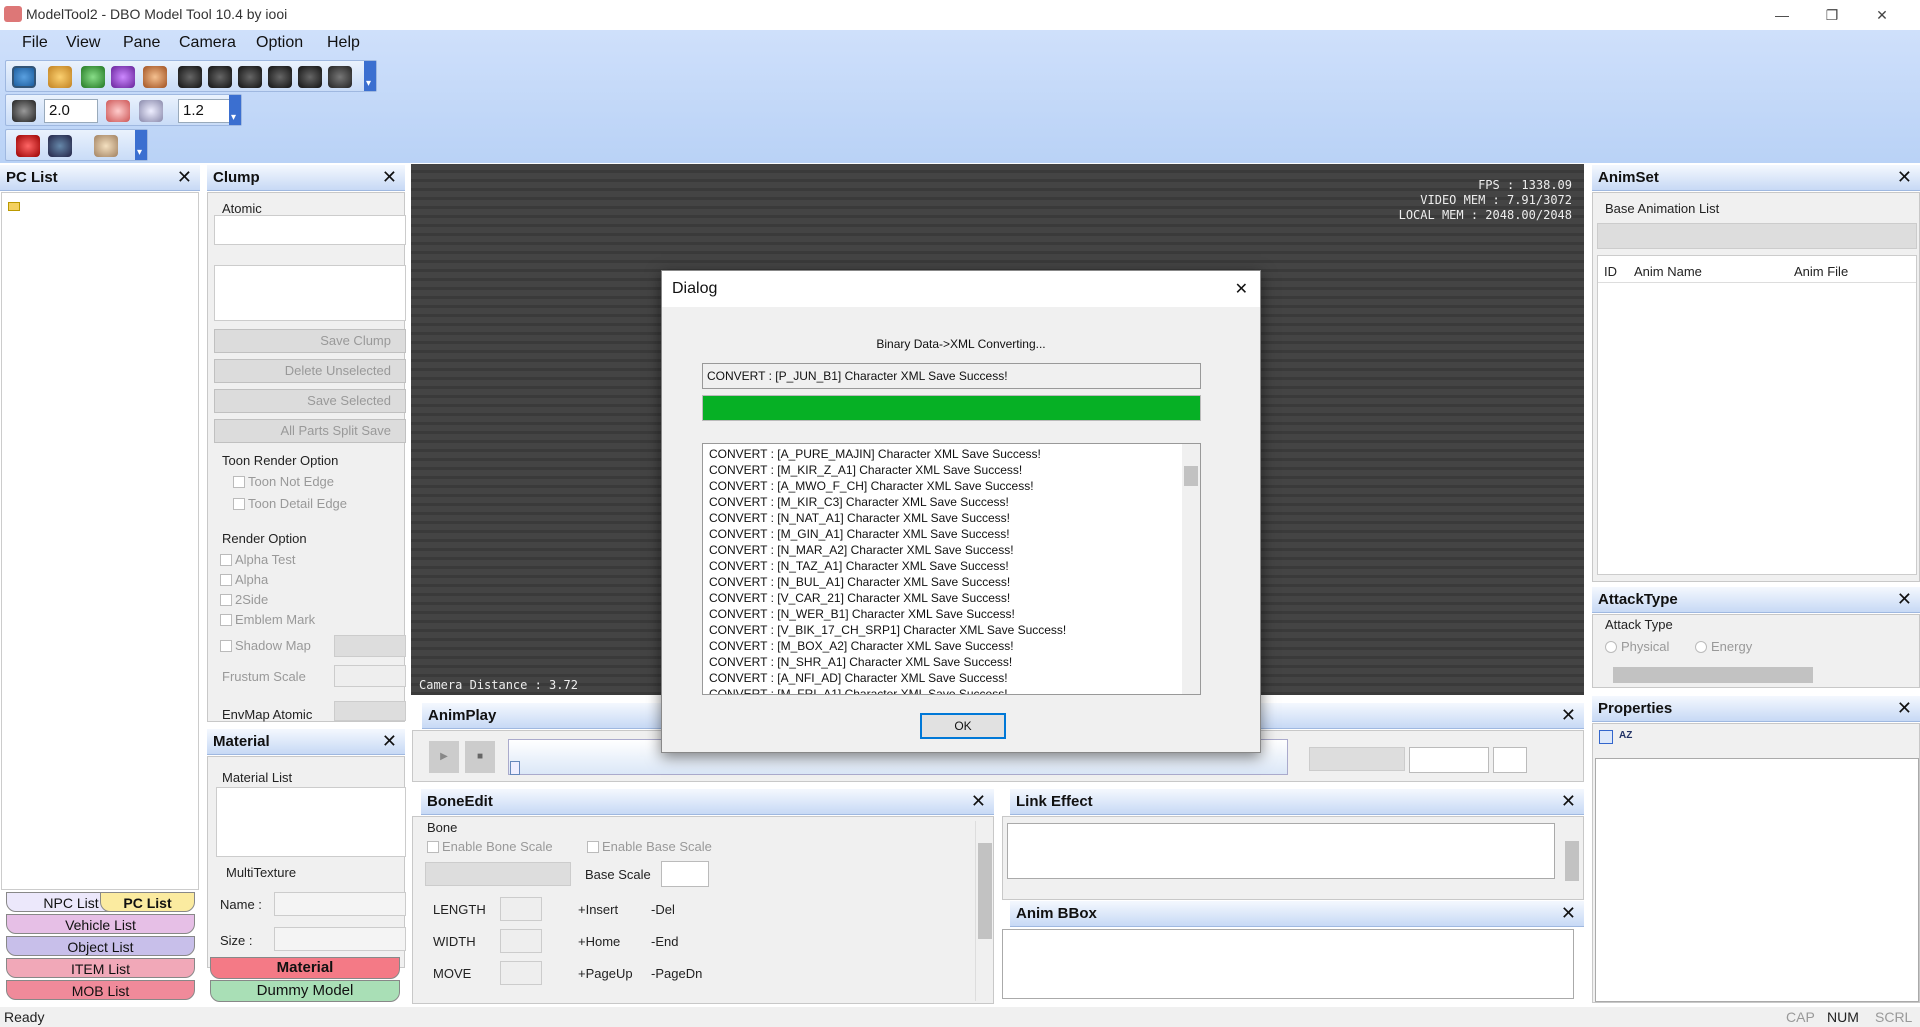 The image size is (1920, 1027). What do you see at coordinates (147, 902) in the screenshot?
I see `tab-pc-list: PC List` at bounding box center [147, 902].